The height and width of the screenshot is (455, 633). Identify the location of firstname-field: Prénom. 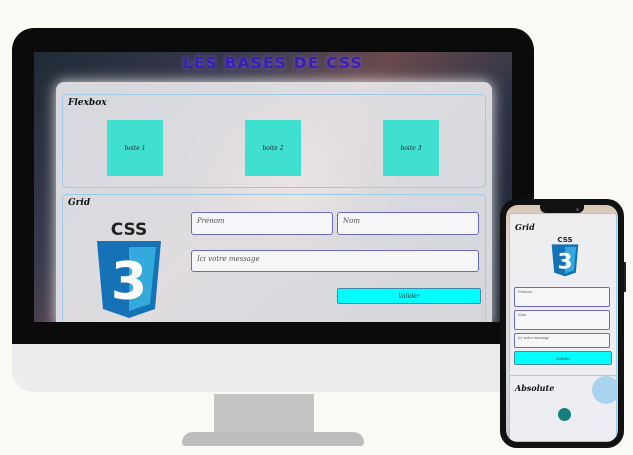
(262, 223).